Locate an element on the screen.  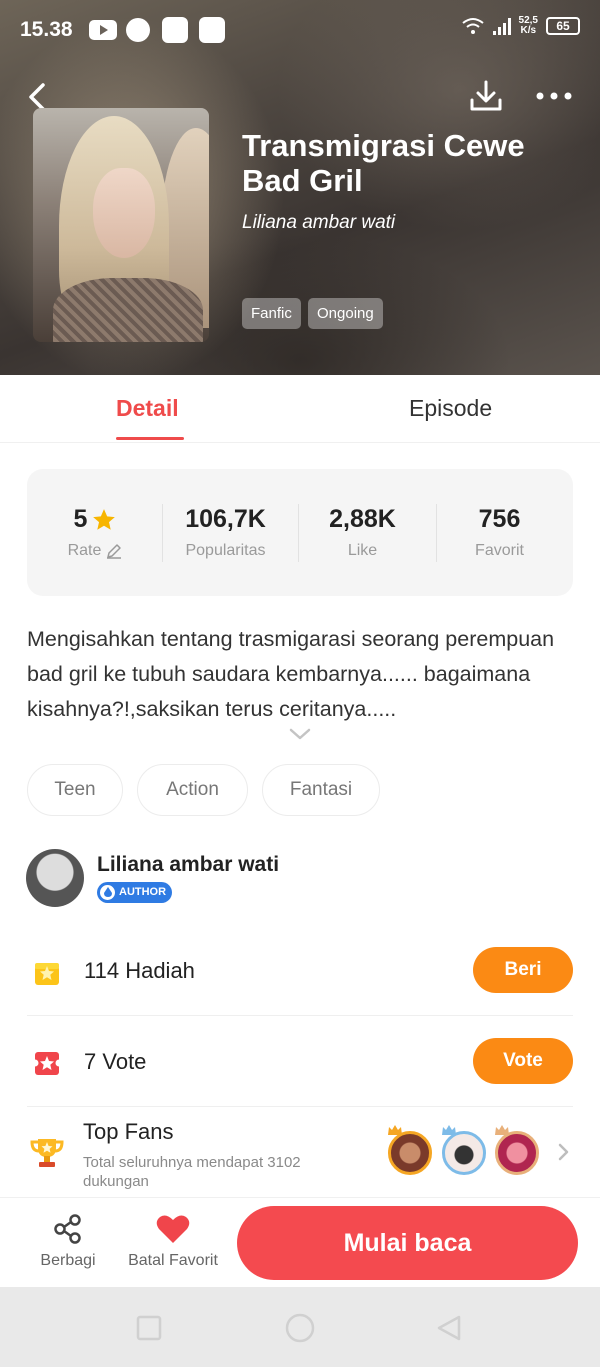
vote-count-text: 7 Vote is located at coordinates (115, 1062).